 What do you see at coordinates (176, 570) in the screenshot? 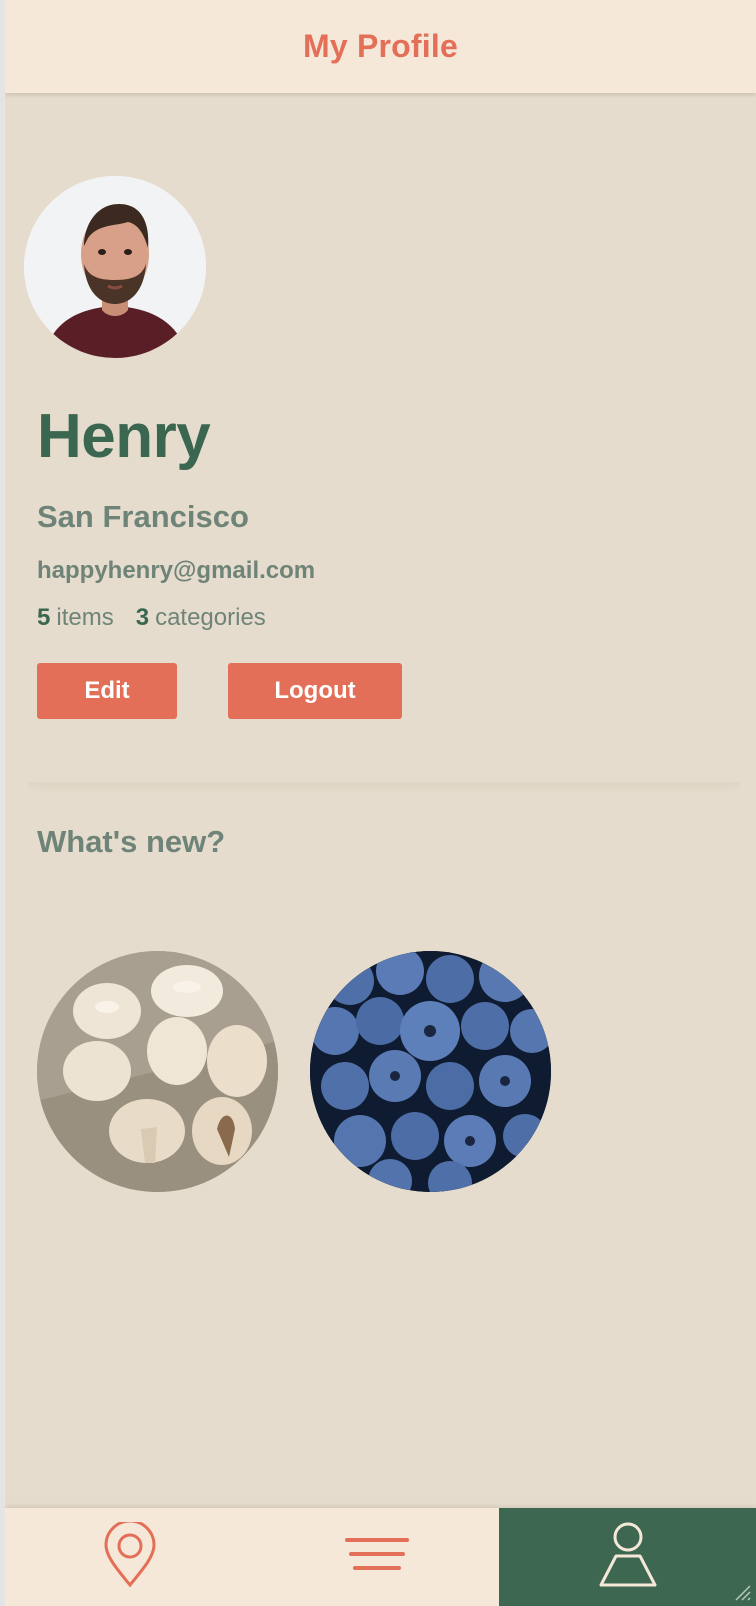
I see `profile-email: happyhenry@gmail.com` at bounding box center [176, 570].